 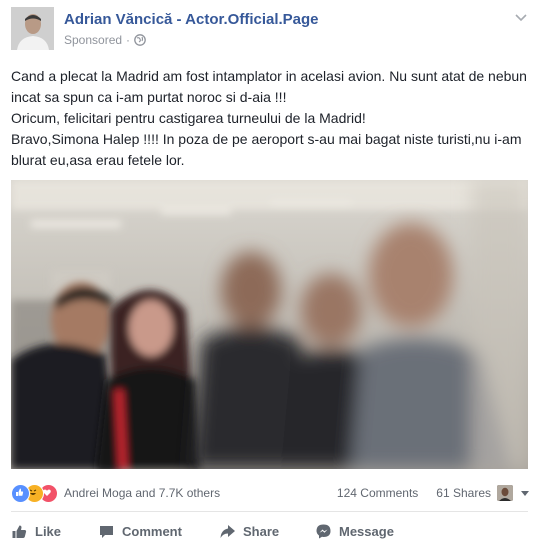 I want to click on thumbs-up-icon, so click(x=19, y=531).